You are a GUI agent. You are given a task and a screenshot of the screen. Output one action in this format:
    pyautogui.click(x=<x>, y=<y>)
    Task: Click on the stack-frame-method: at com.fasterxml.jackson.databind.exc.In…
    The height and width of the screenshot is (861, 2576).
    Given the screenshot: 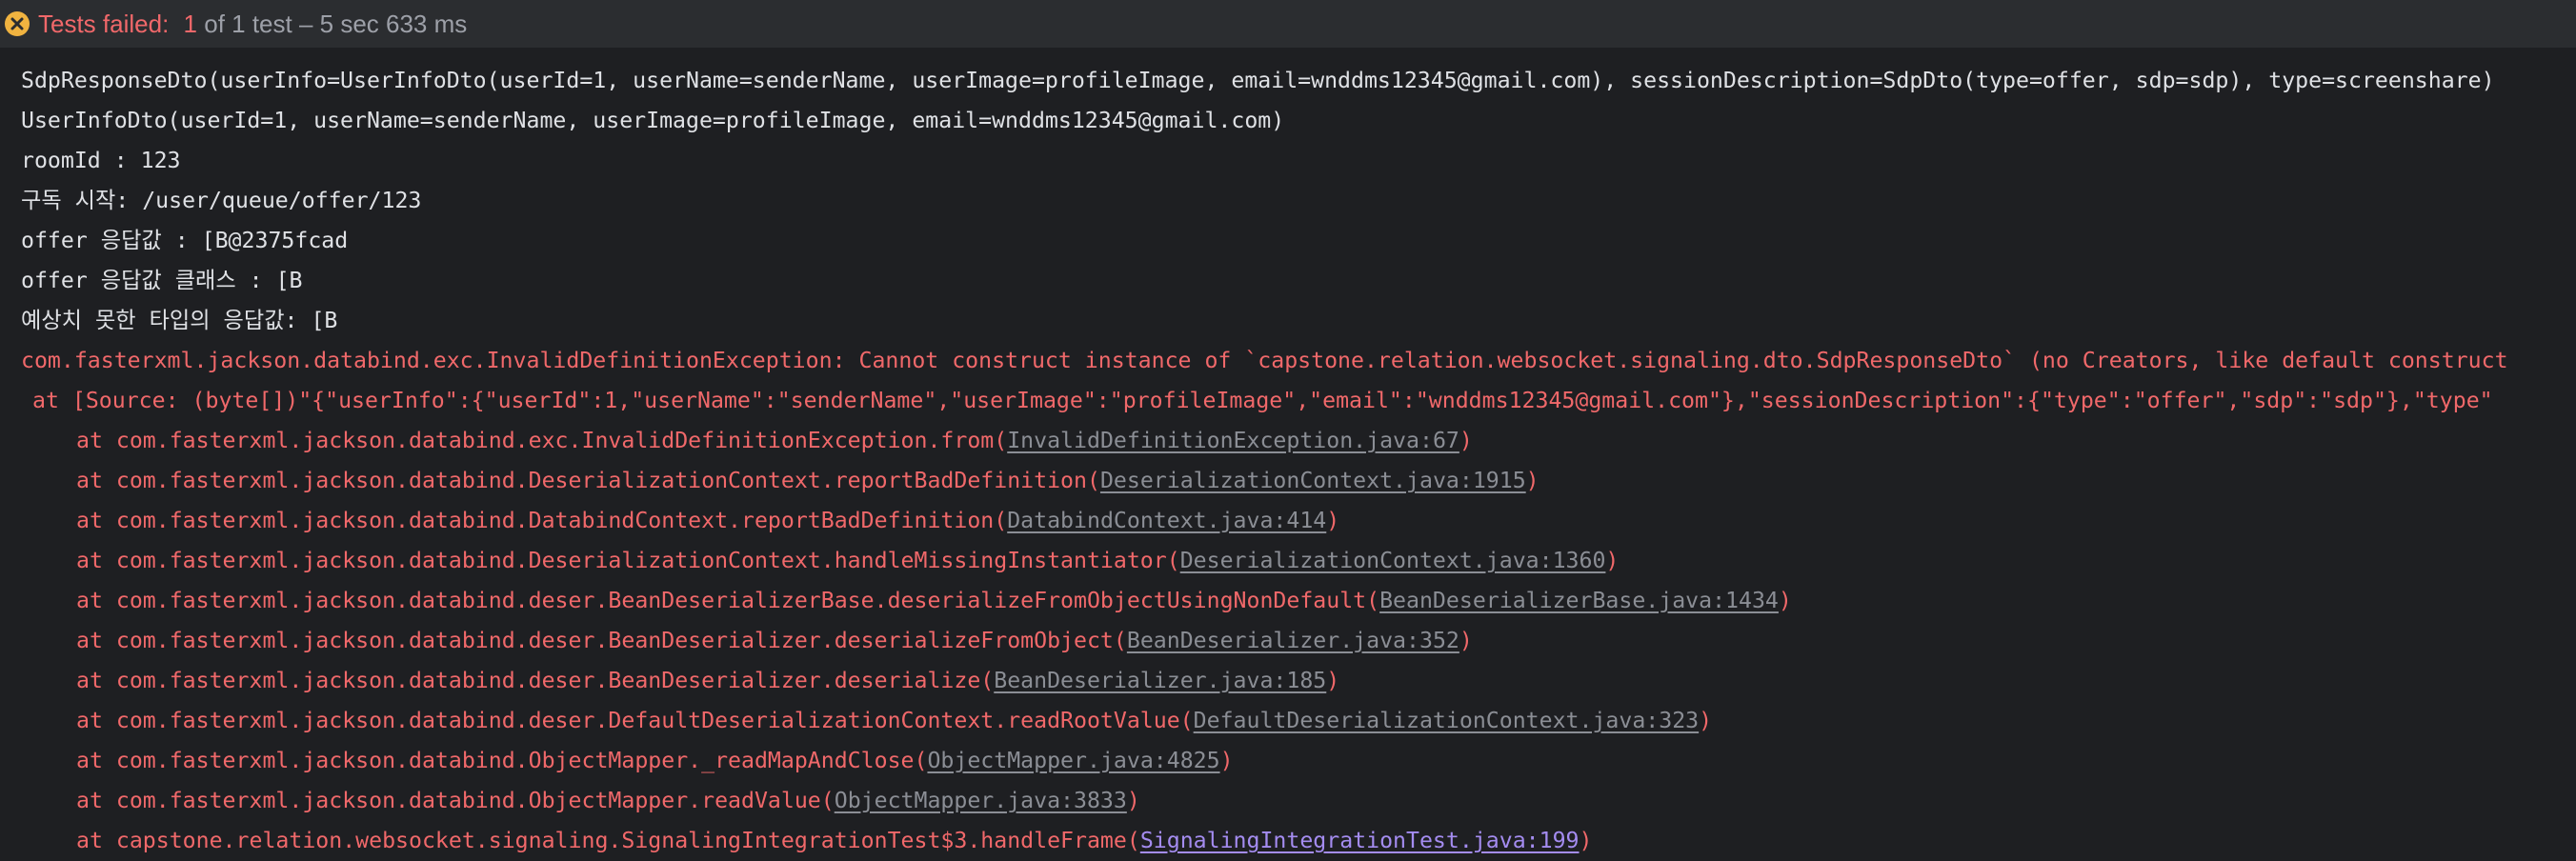 What is the action you would take?
    pyautogui.click(x=542, y=440)
    